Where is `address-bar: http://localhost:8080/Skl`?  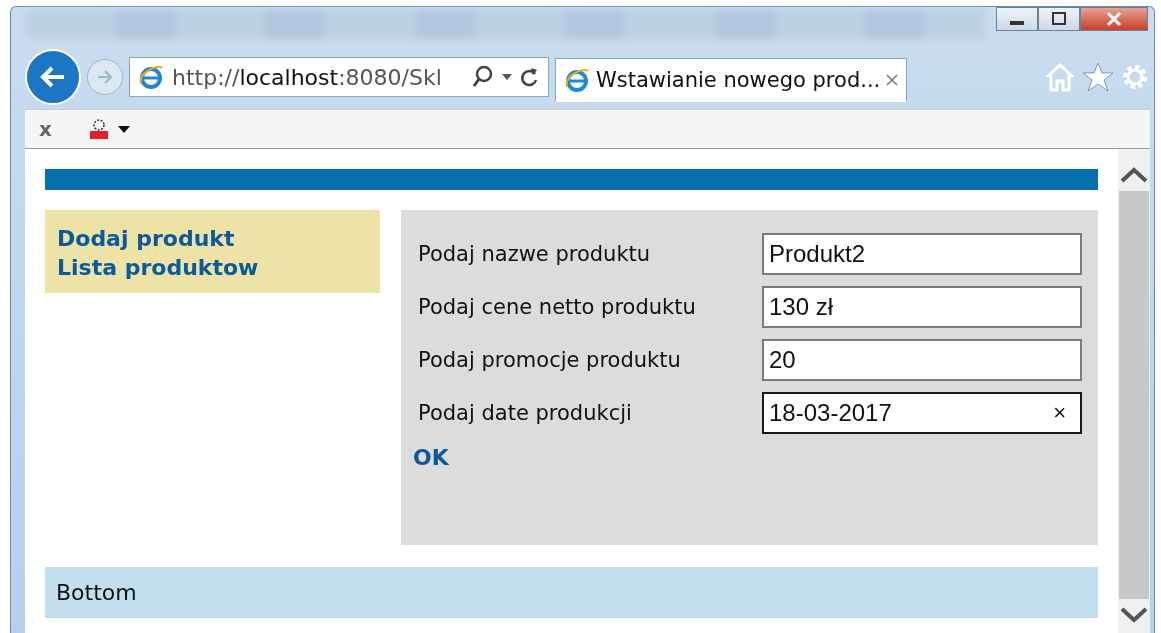 address-bar: http://localhost:8080/Skl is located at coordinates (339, 77).